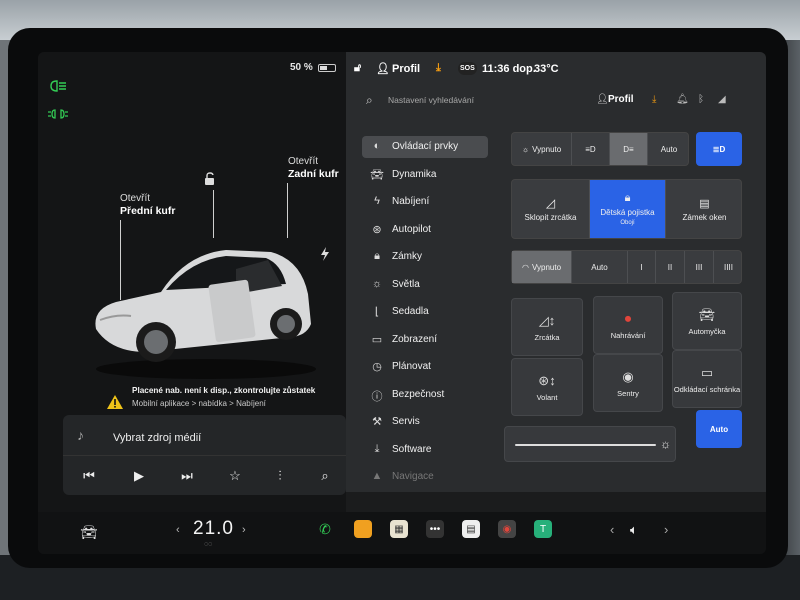  Describe the element at coordinates (399, 529) in the screenshot. I see `calendar-icon: ▦` at that location.